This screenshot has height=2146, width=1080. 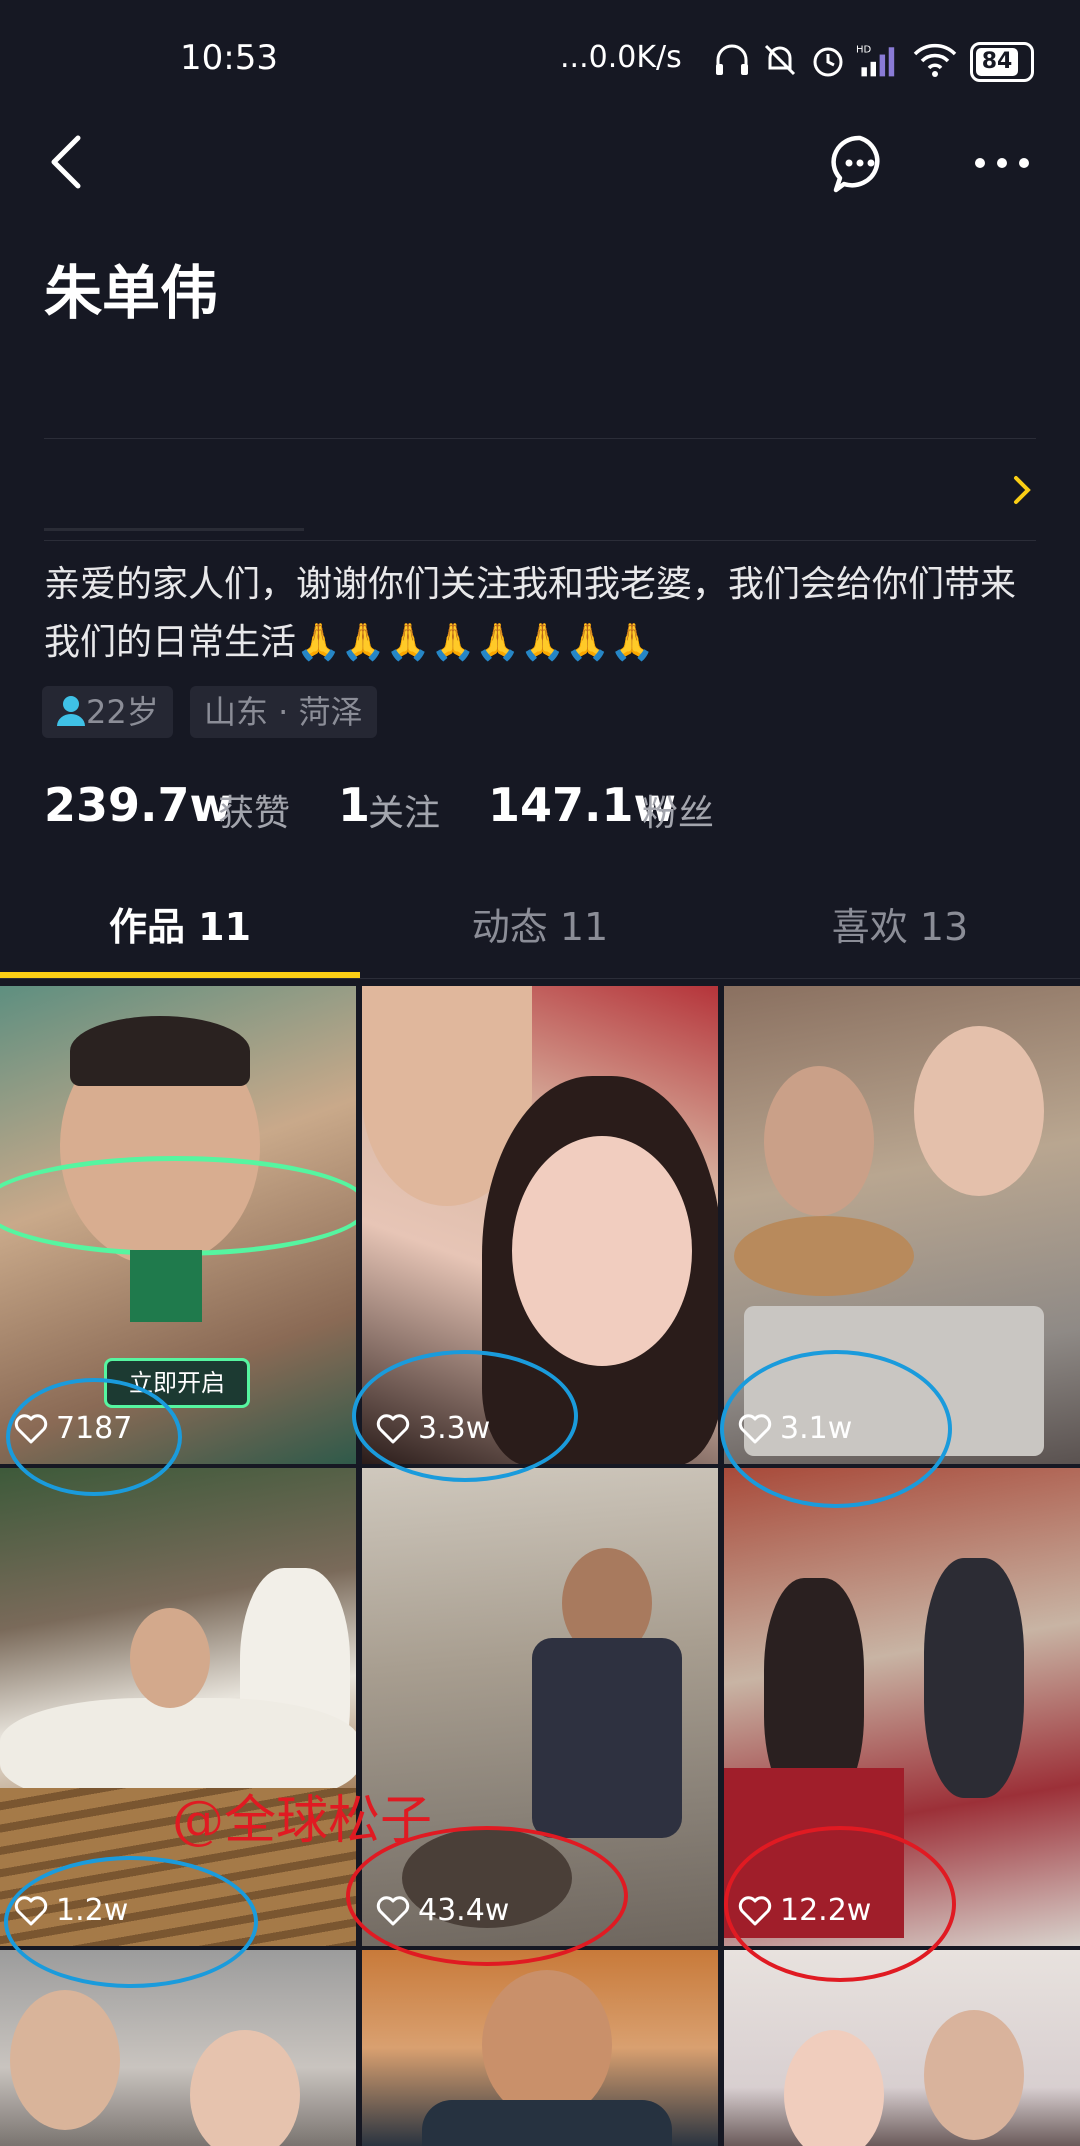 I want to click on alarm-icon, so click(x=828, y=62).